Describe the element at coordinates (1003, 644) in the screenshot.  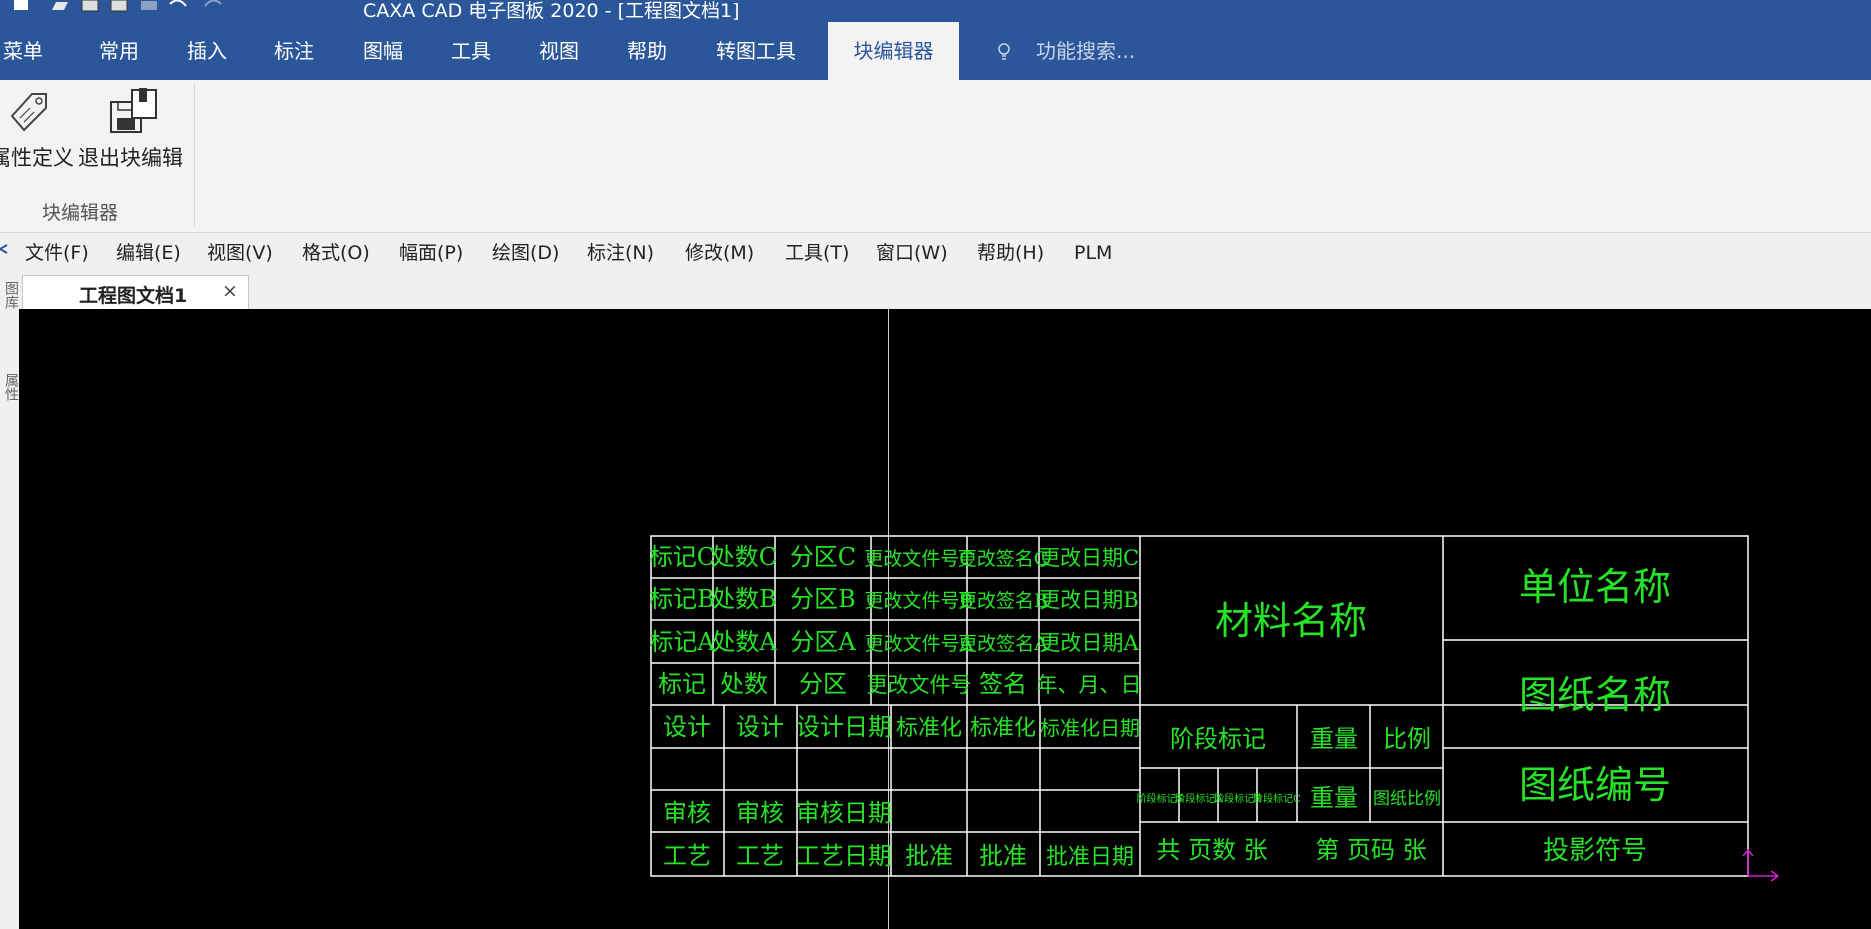
I see `rev-cell: 更改签名A` at that location.